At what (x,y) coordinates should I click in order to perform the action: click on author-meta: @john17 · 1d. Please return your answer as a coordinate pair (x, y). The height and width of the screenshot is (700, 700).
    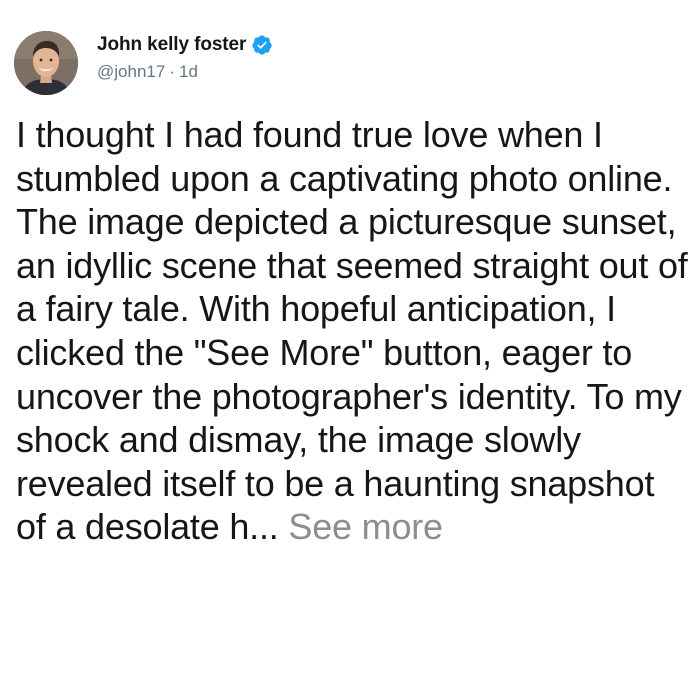
    Looking at the image, I should click on (147, 72).